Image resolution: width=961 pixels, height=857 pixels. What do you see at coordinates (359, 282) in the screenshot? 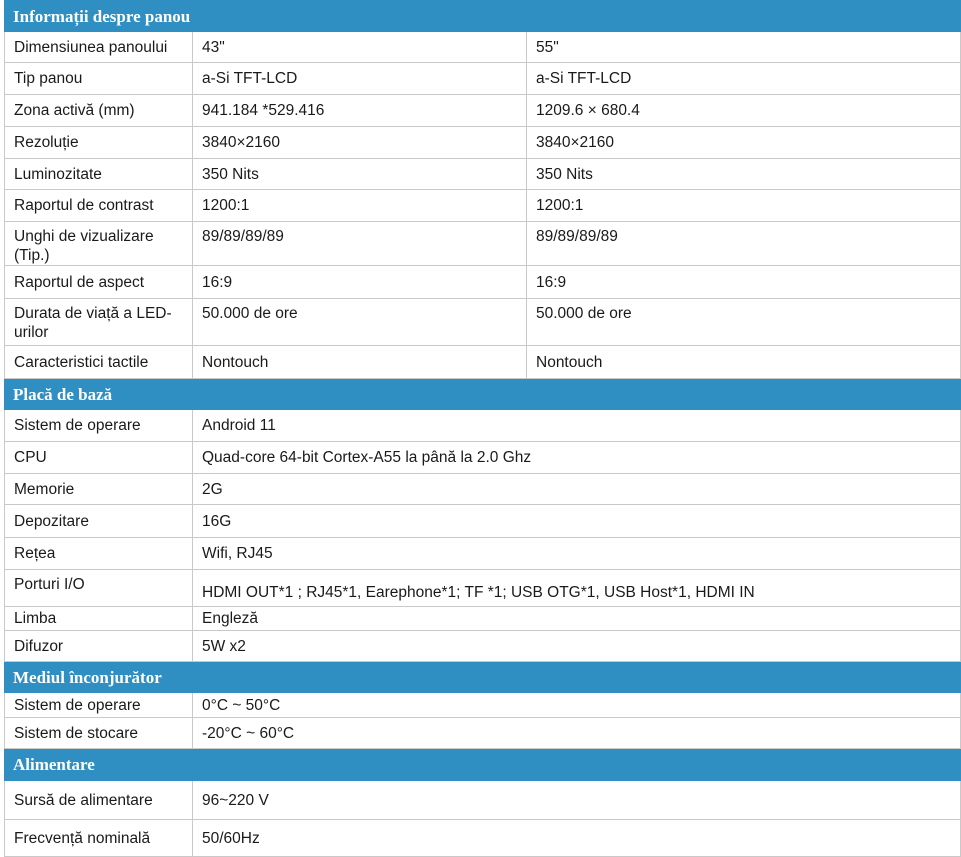
I see `value-43: 16:9` at bounding box center [359, 282].